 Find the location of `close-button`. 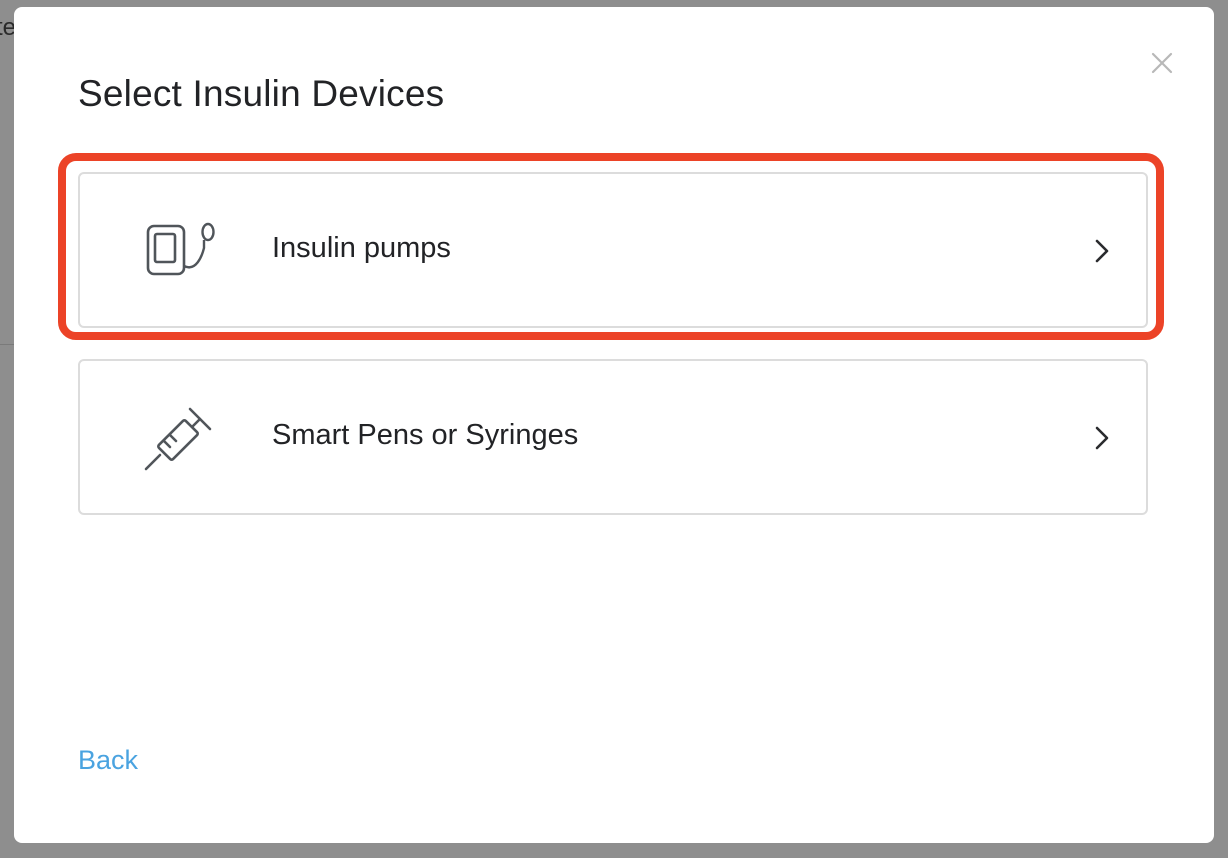

close-button is located at coordinates (1162, 63).